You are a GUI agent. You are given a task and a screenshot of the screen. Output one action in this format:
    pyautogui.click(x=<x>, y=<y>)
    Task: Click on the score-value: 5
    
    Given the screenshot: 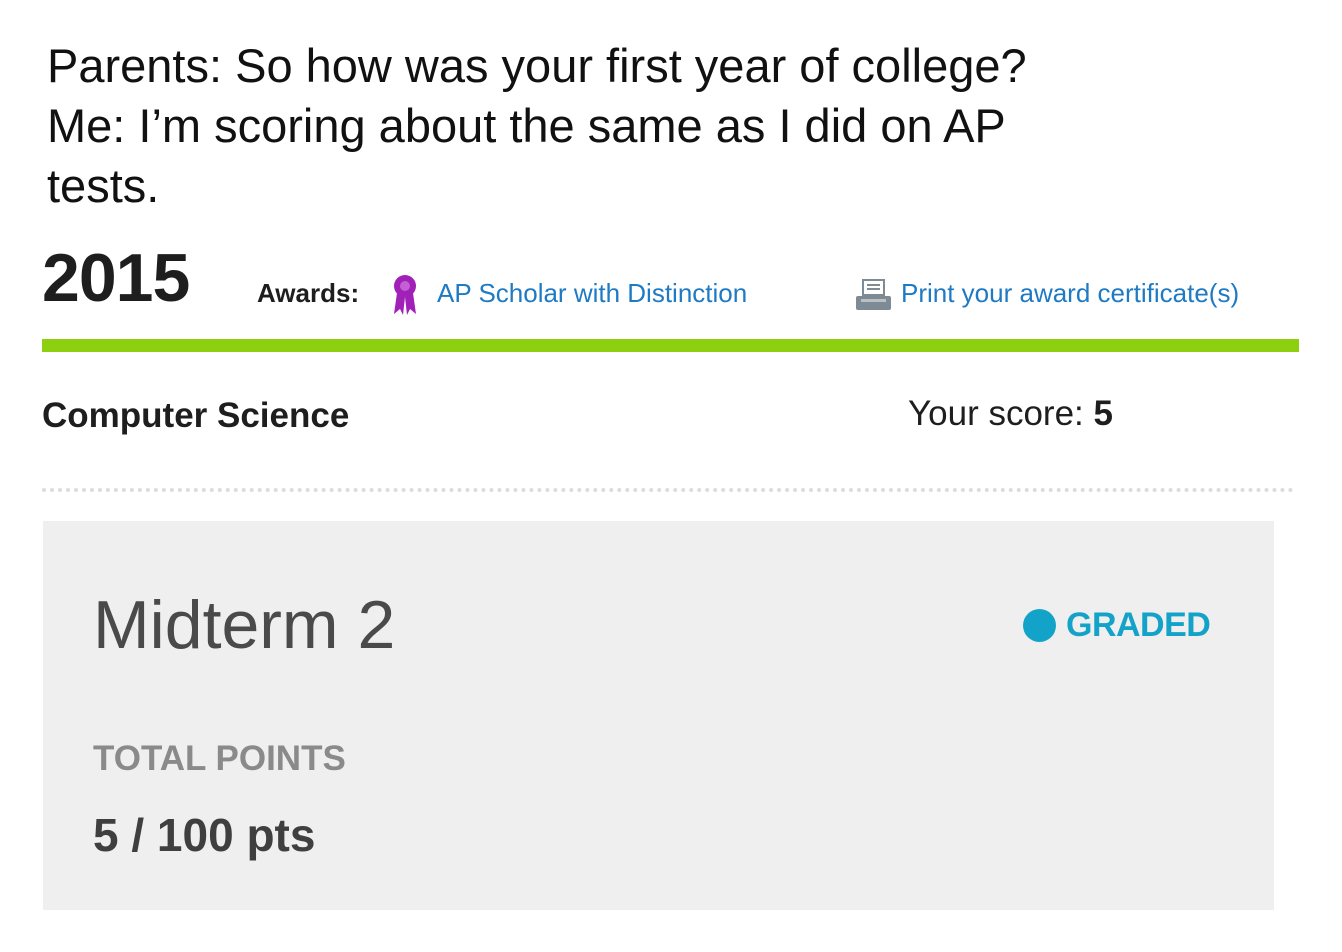 What is the action you would take?
    pyautogui.click(x=1103, y=413)
    